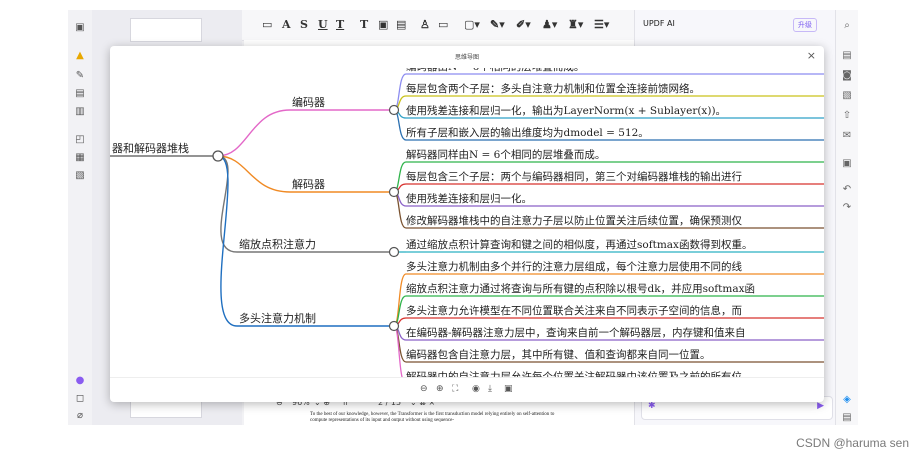 The image size is (915, 453). I want to click on textbox-icon: ▣, so click(383, 24).